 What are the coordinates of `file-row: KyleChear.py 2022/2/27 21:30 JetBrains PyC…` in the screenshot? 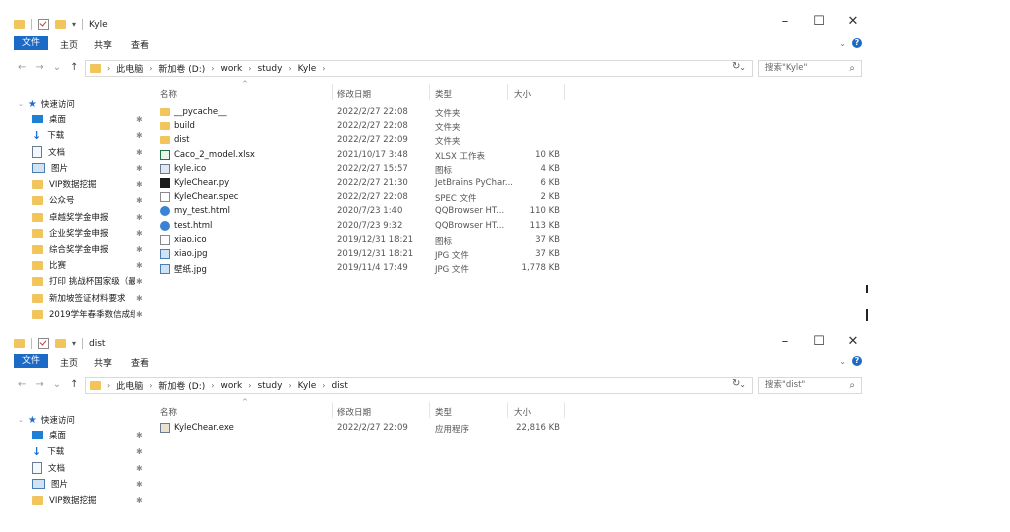 It's located at (510, 184).